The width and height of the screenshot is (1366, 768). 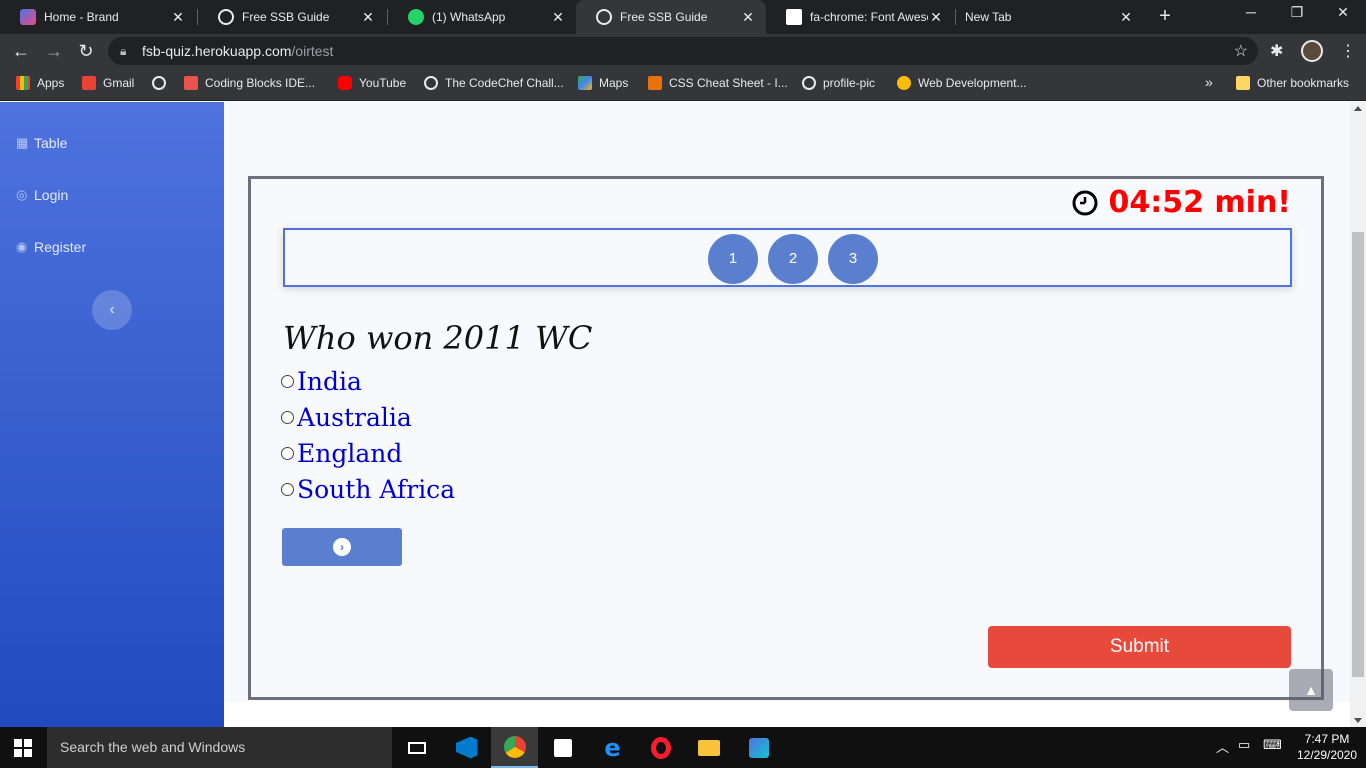 What do you see at coordinates (1272, 745) in the screenshot?
I see `keyboard-icon: ⌨` at bounding box center [1272, 745].